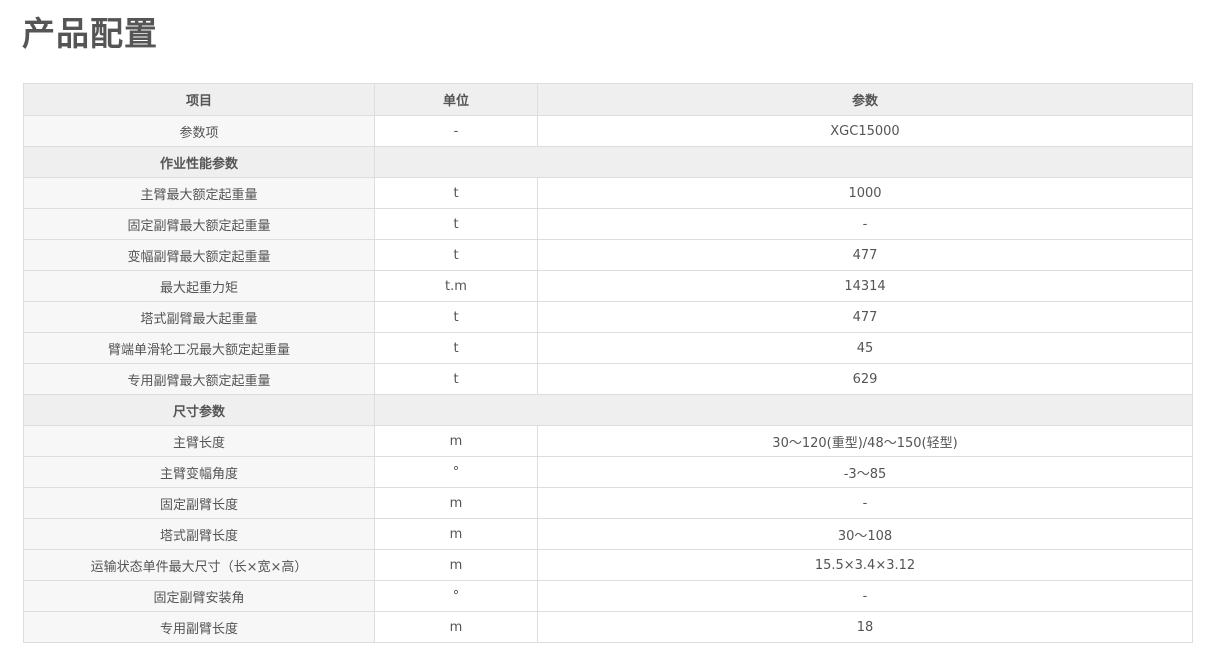  What do you see at coordinates (865, 348) in the screenshot?
I see `row-value: 45` at bounding box center [865, 348].